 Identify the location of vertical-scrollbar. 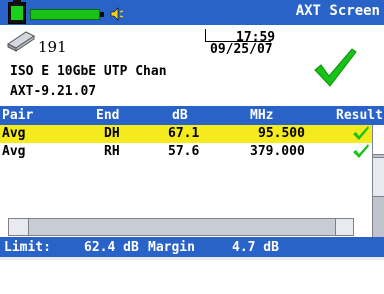
(378, 181).